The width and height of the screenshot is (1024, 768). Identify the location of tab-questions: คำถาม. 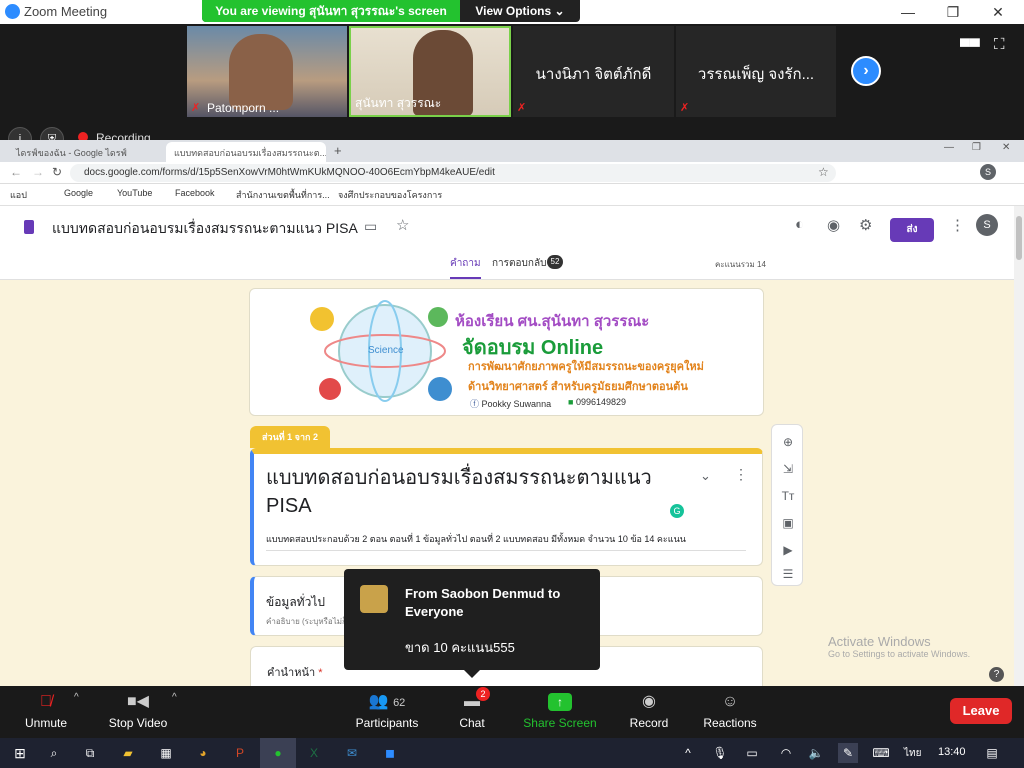
(465, 267).